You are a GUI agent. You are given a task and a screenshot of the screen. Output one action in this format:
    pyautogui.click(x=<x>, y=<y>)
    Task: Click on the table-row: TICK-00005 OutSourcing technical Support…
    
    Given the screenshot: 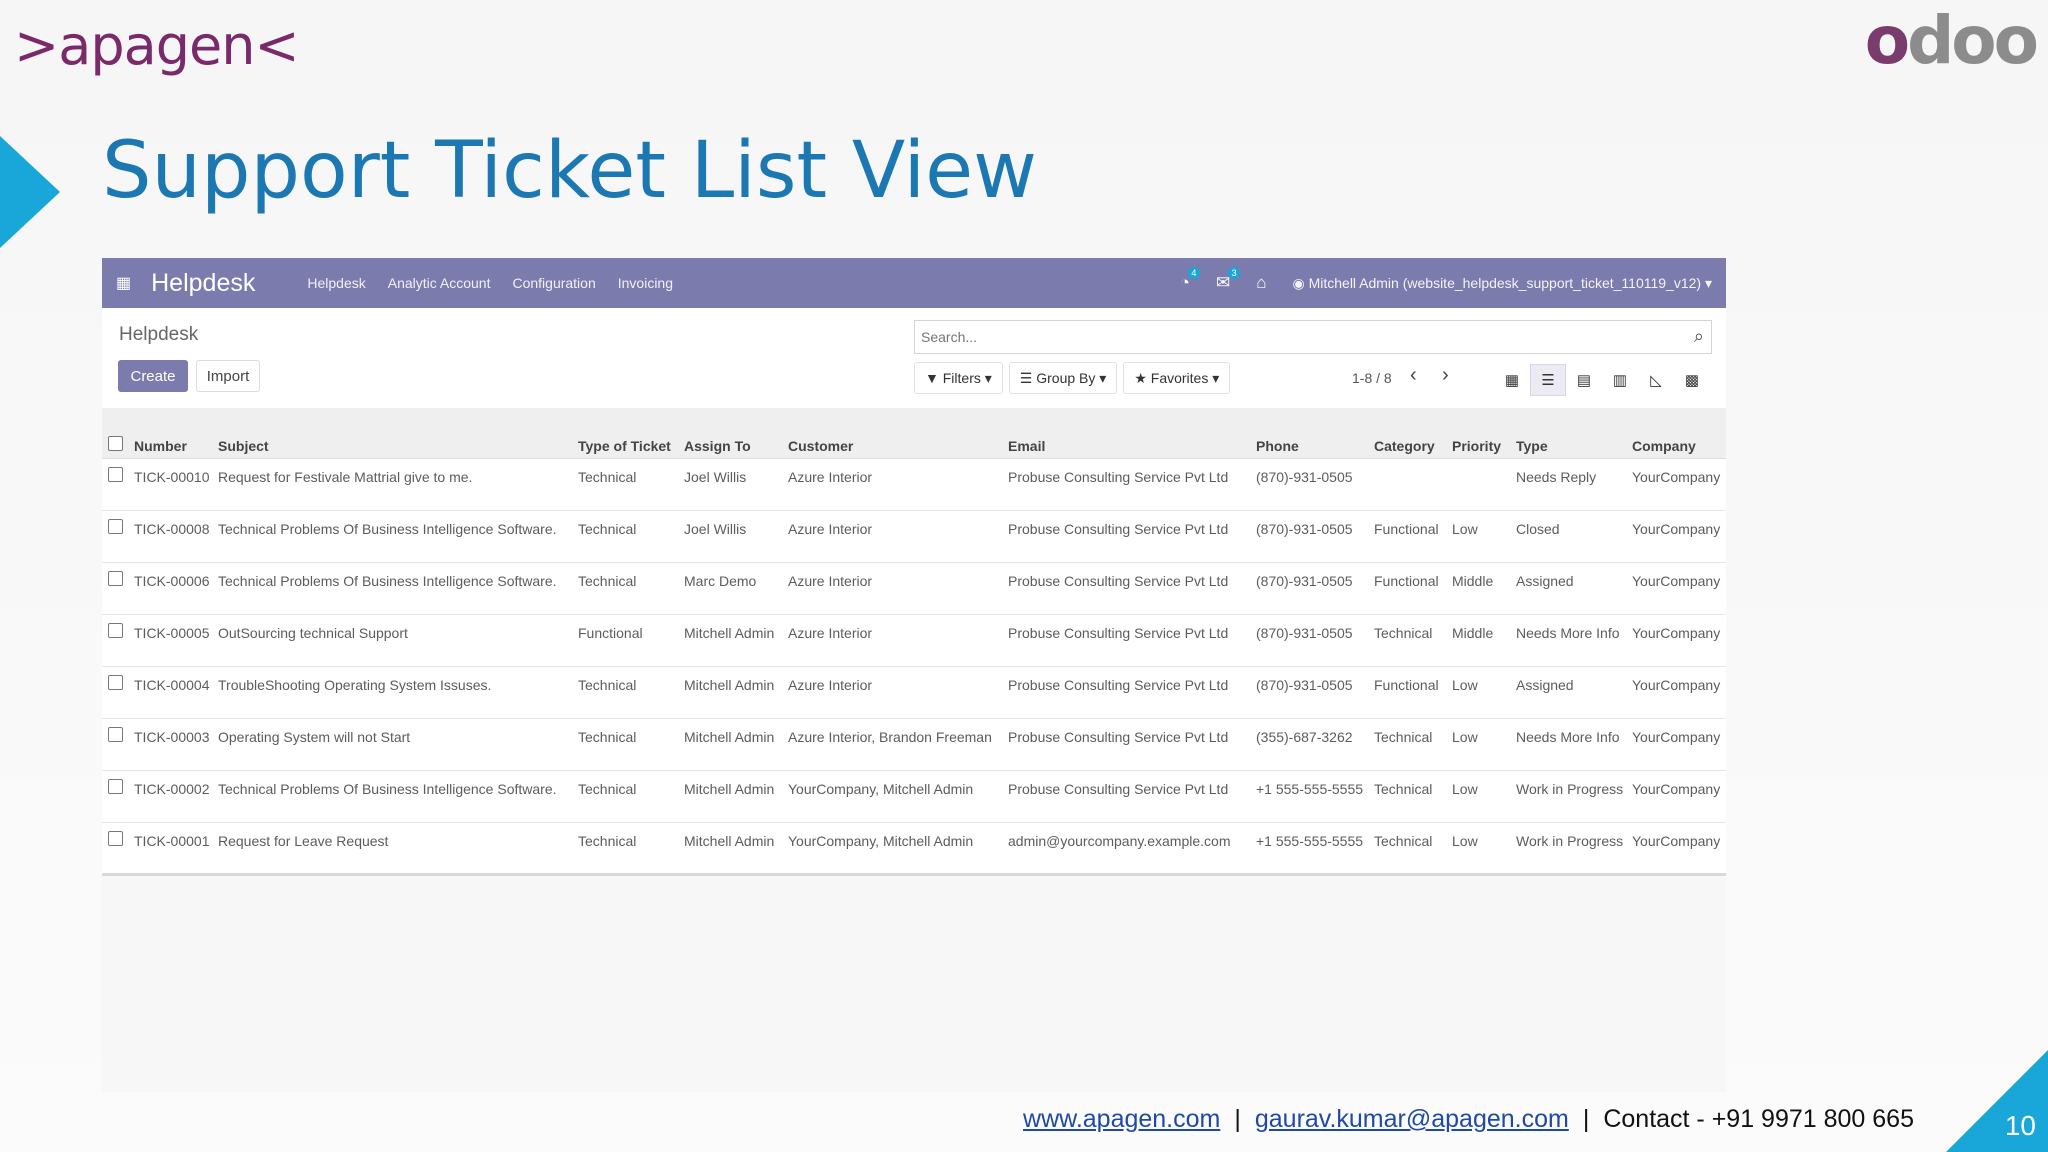 What is the action you would take?
    pyautogui.click(x=914, y=640)
    